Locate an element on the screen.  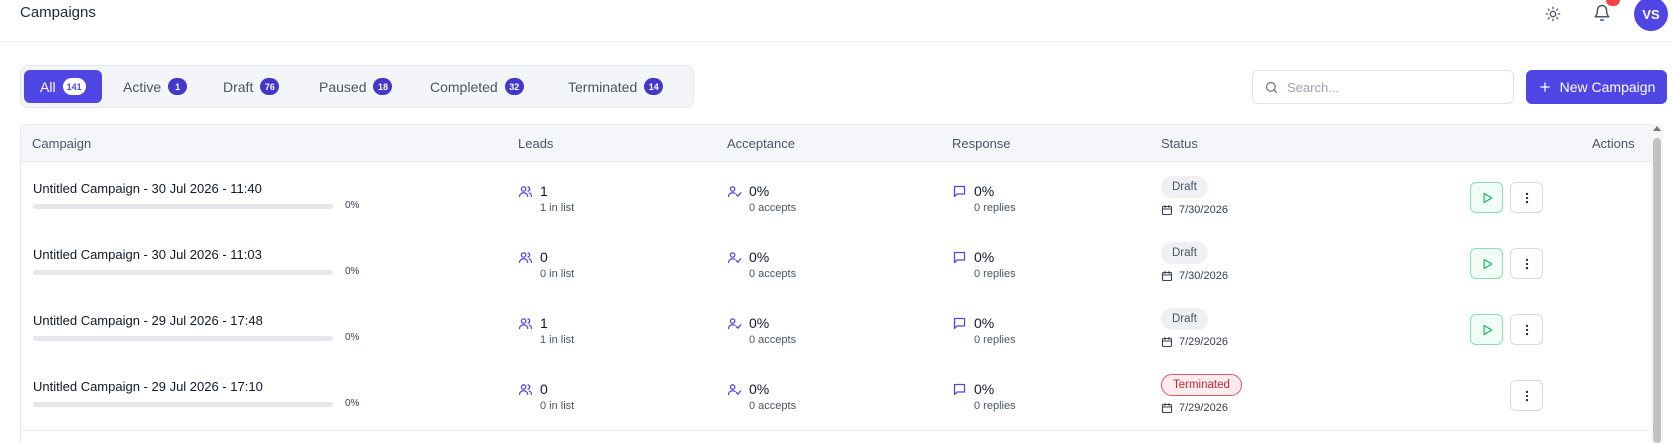
campaign-name: Untitled Campaign - 30 Jul 2026 - 11:03 is located at coordinates (147, 254).